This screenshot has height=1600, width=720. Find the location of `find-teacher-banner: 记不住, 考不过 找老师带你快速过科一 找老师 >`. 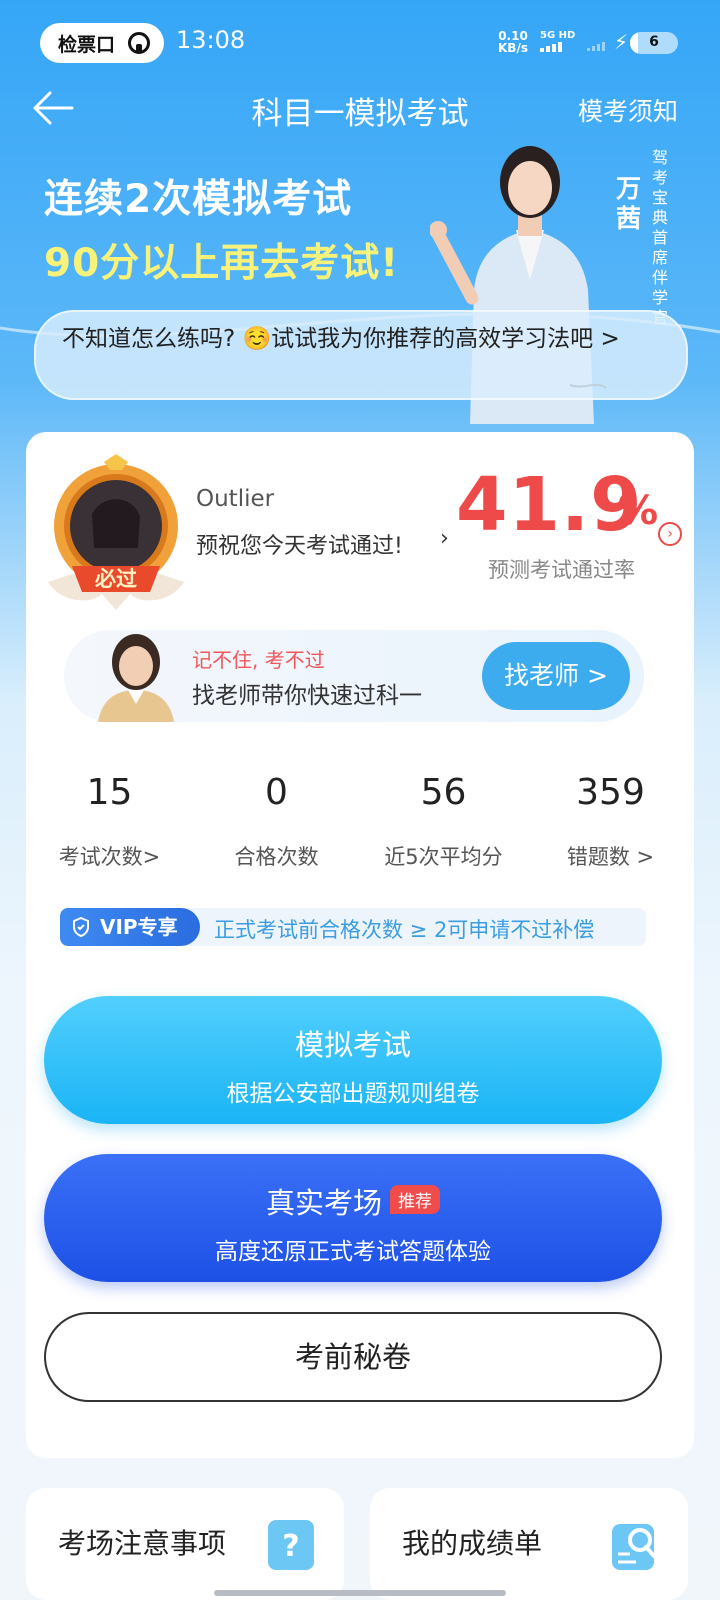

find-teacher-banner: 记不住, 考不过 找老师带你快速过科一 找老师 > is located at coordinates (354, 676).